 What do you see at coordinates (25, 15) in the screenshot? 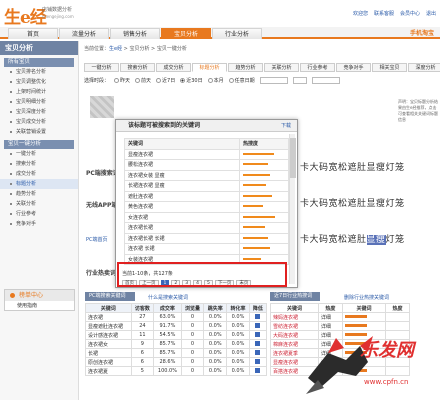
I see `app-logo: 生e经` at bounding box center [25, 15].